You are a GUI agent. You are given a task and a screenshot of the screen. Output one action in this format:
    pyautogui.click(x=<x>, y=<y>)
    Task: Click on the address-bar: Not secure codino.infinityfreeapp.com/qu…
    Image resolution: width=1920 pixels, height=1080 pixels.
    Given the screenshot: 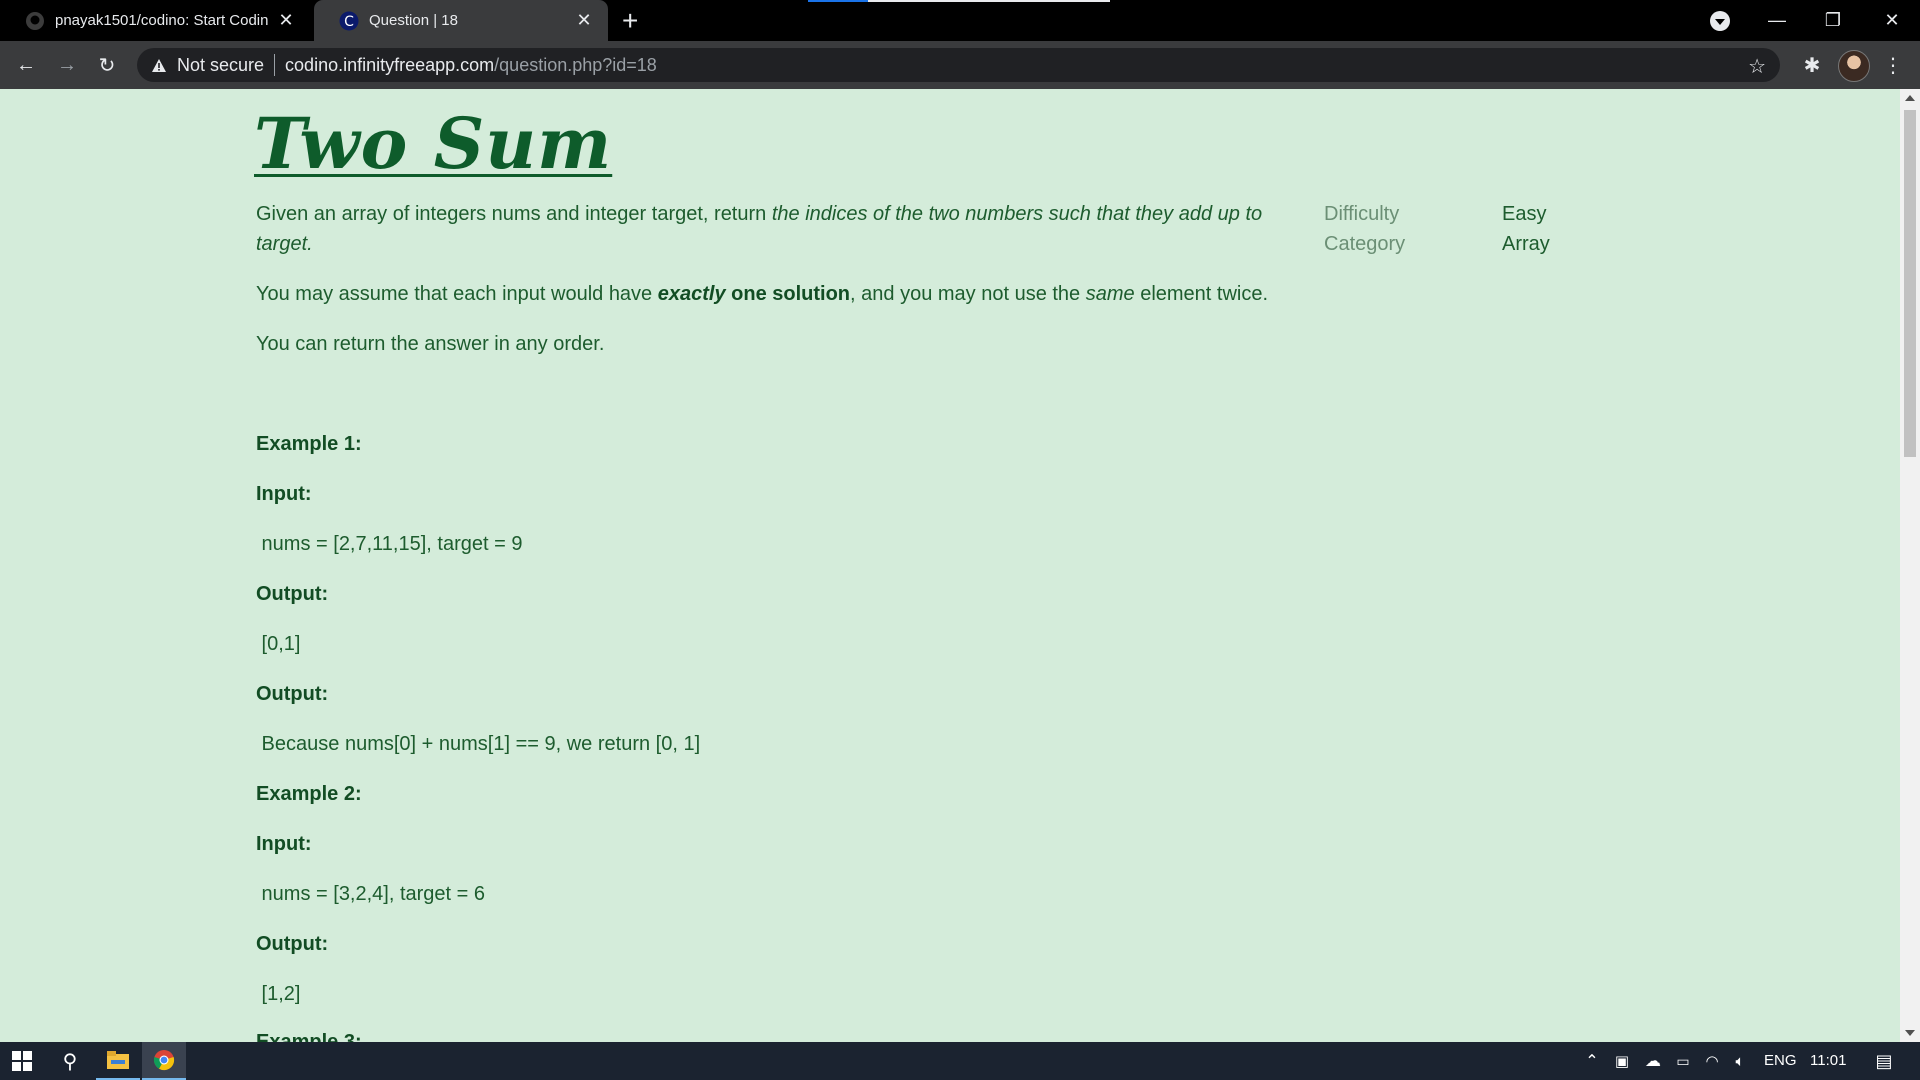 What is the action you would take?
    pyautogui.click(x=958, y=65)
    